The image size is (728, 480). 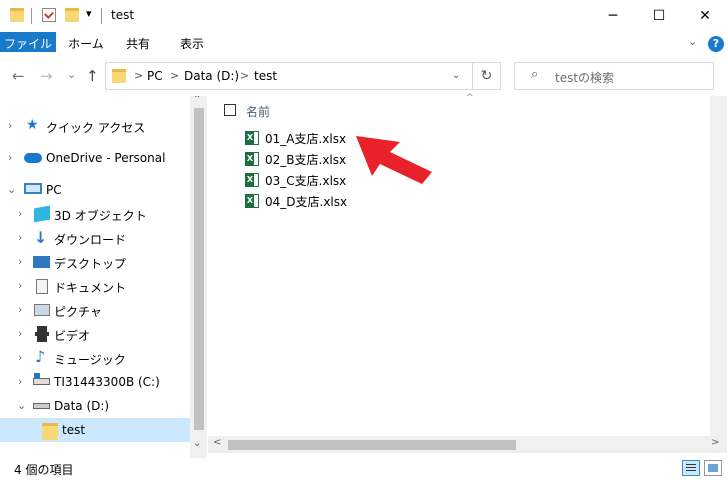 What do you see at coordinates (95, 286) in the screenshot?
I see `sidebar-item-documents: › ドキュメント` at bounding box center [95, 286].